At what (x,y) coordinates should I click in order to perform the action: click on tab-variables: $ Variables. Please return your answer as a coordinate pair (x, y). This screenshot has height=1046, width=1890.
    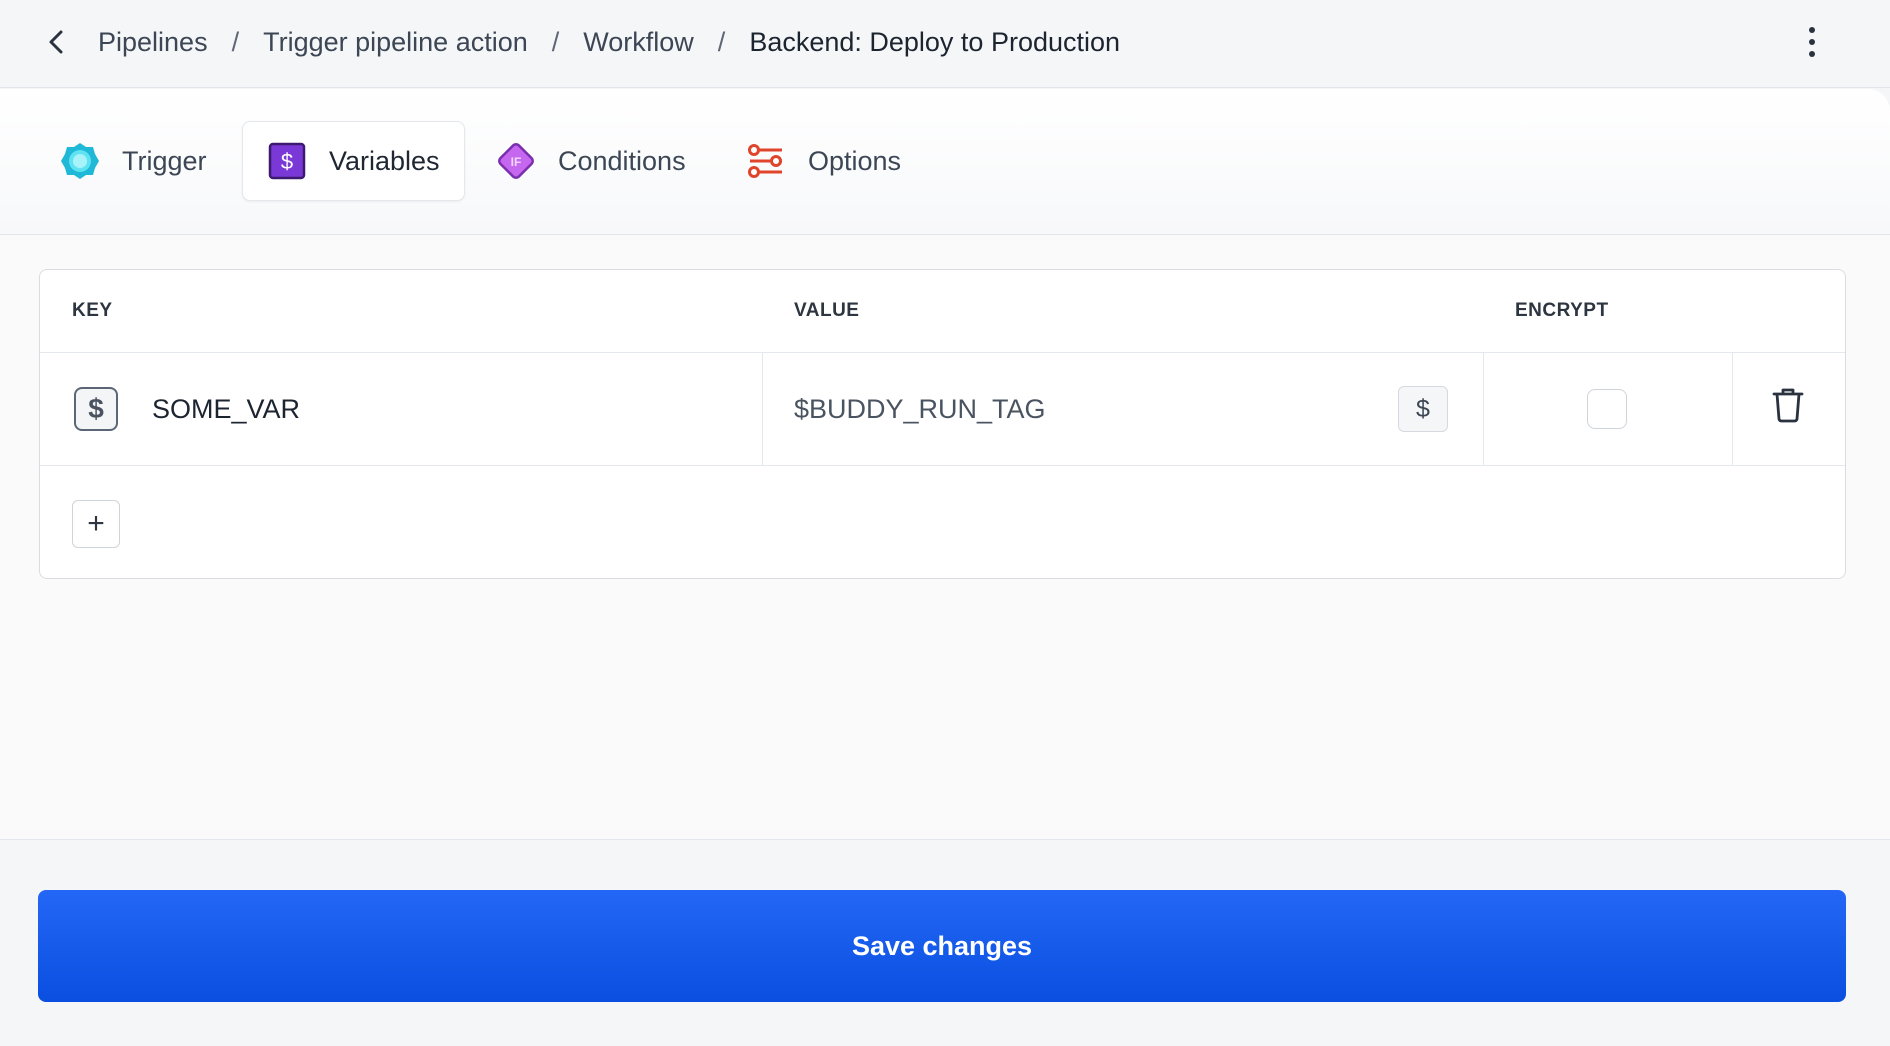
    Looking at the image, I should click on (353, 161).